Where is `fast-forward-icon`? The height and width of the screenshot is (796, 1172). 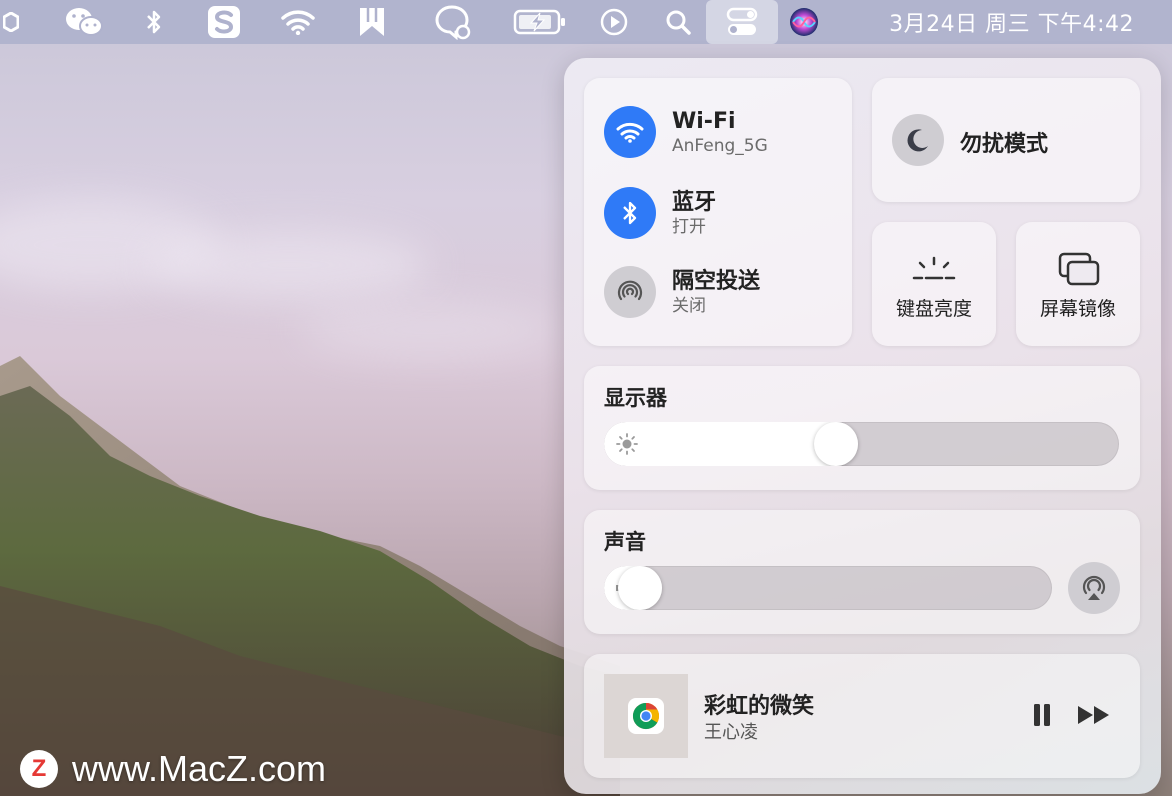 fast-forward-icon is located at coordinates (1093, 715).